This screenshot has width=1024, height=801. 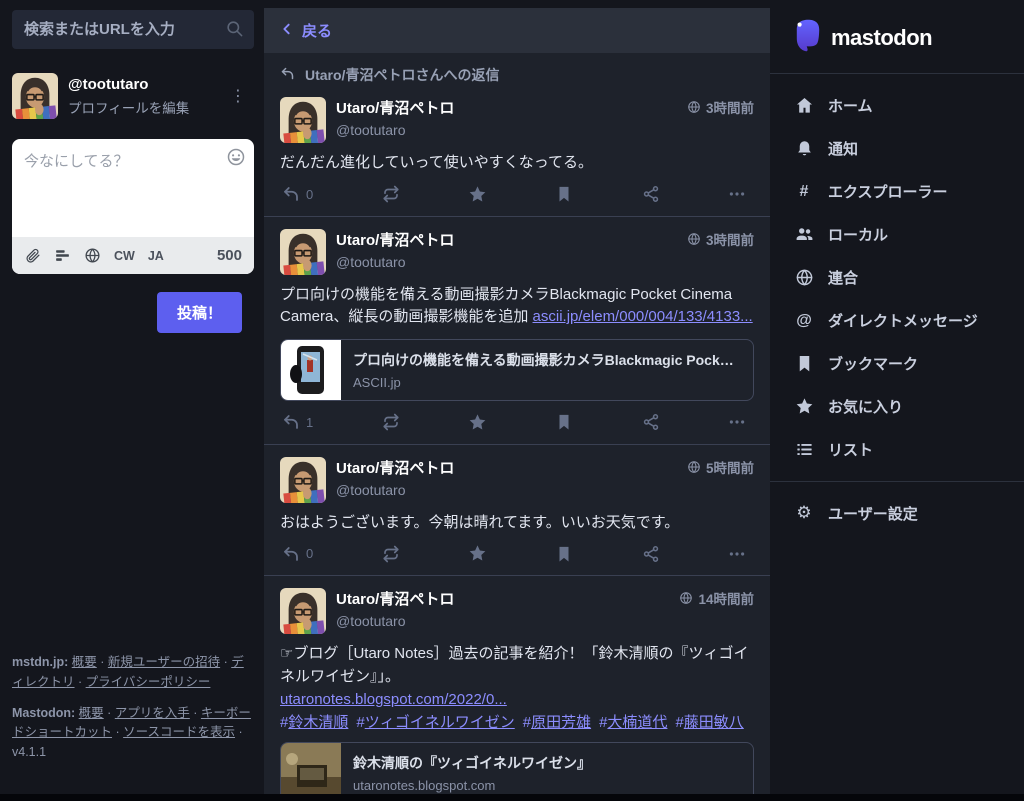 I want to click on hashtag-link: #大楠道代, so click(x=633, y=722).